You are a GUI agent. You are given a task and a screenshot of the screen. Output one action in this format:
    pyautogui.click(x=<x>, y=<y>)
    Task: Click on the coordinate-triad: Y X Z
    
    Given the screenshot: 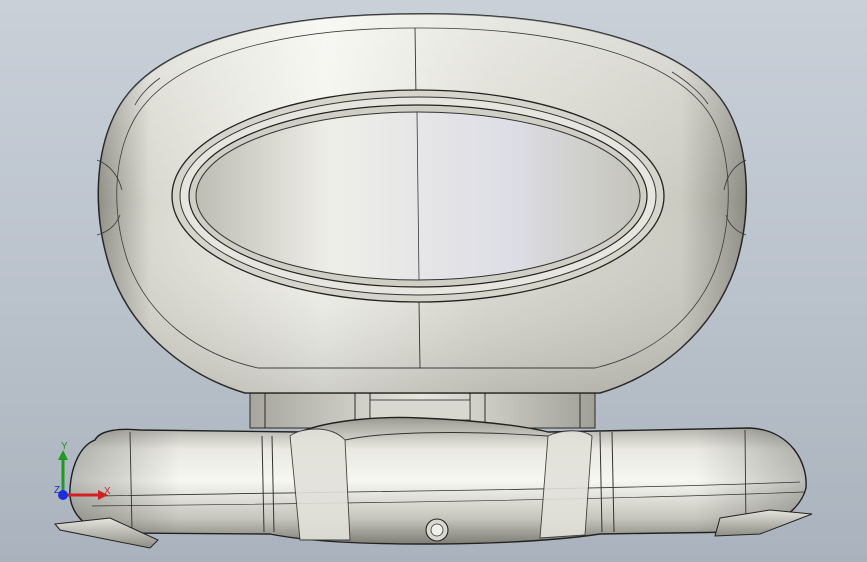 What is the action you would take?
    pyautogui.click(x=85, y=475)
    